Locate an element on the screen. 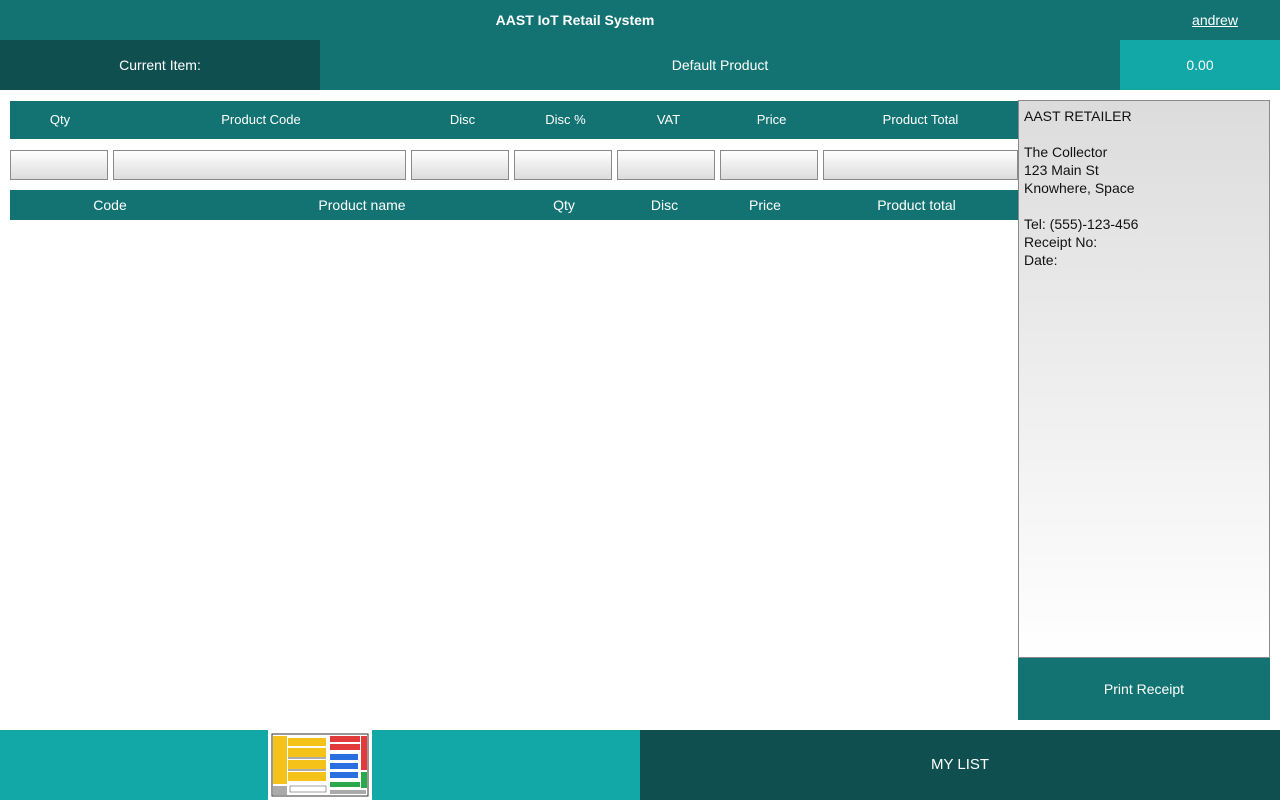 This screenshot has height=805, width=1280. current-item-label: Current Item: is located at coordinates (160, 65).